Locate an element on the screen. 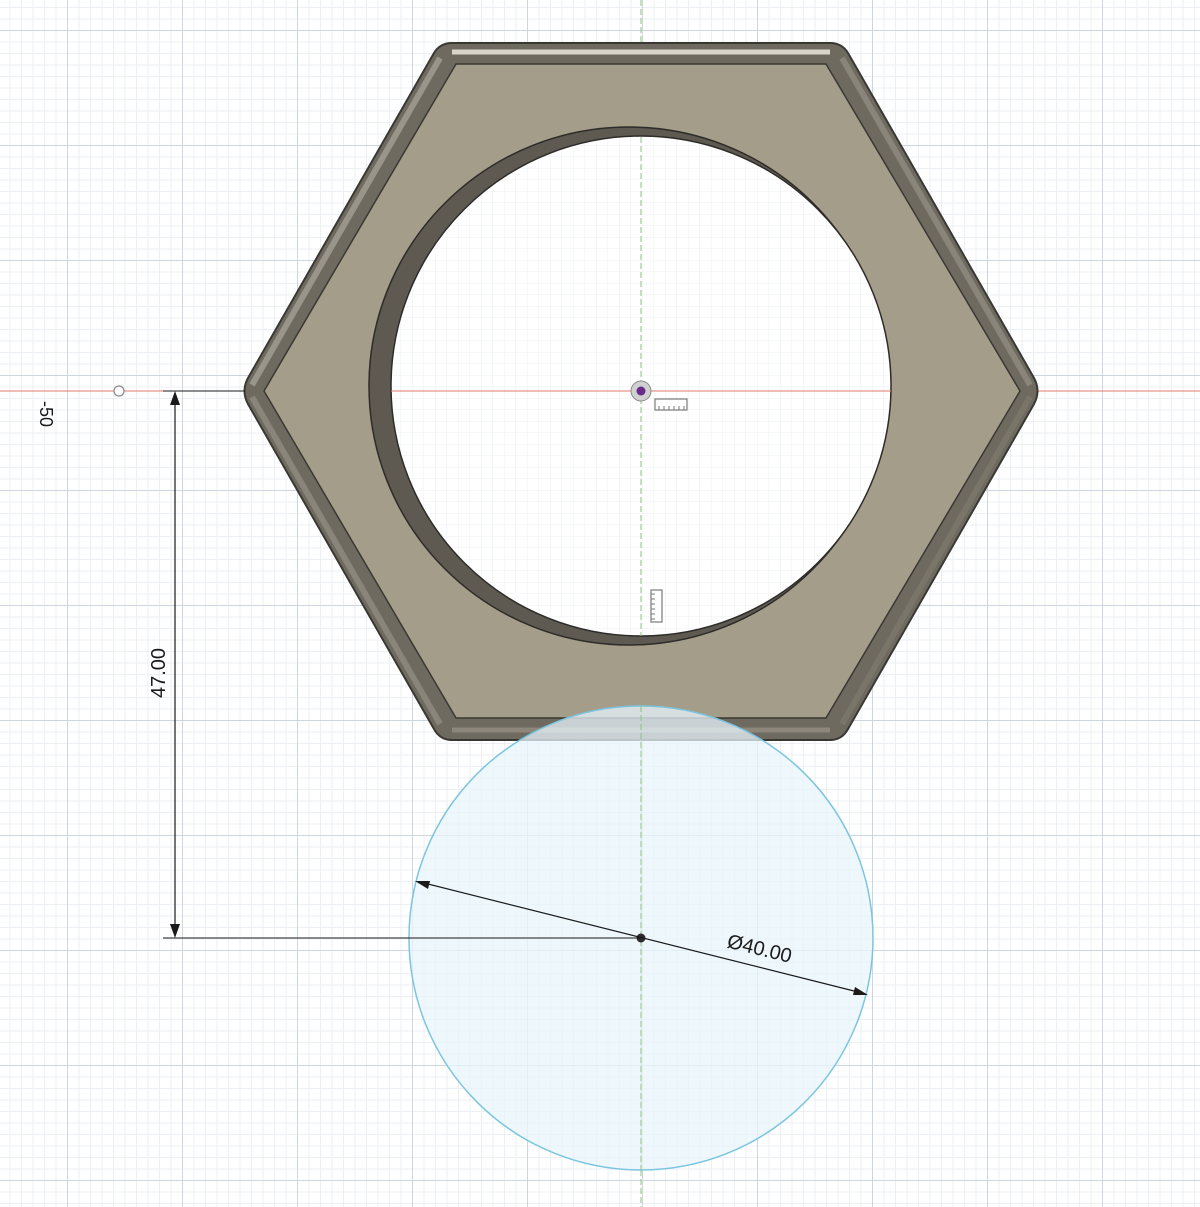 This screenshot has width=1200, height=1207. axis-coordinate-label: -50 is located at coordinates (46, 414).